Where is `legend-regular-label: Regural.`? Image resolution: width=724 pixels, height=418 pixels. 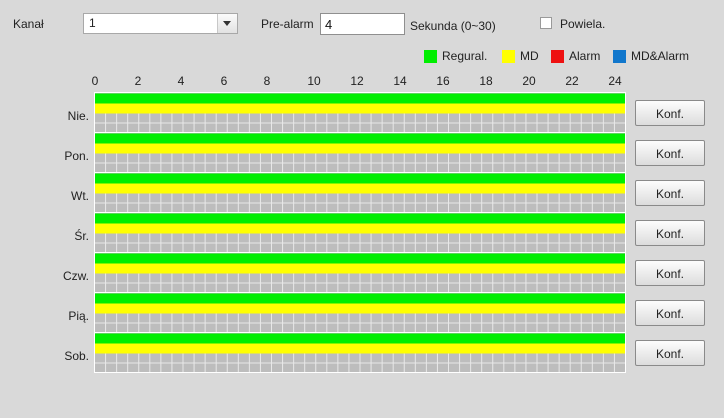 legend-regular-label: Regural. is located at coordinates (465, 56).